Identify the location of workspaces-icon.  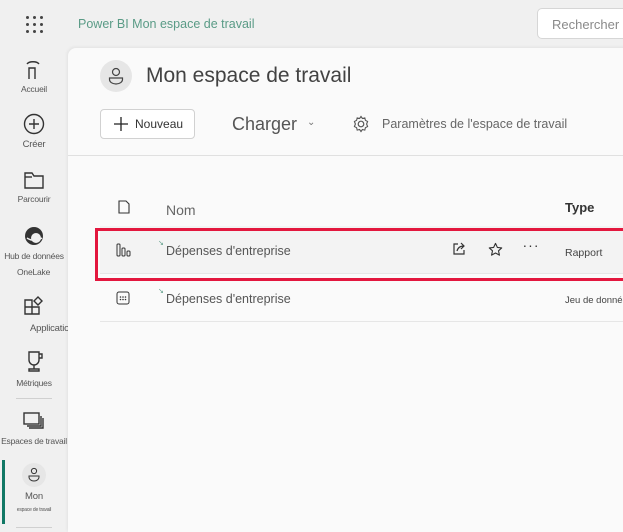
(33, 420).